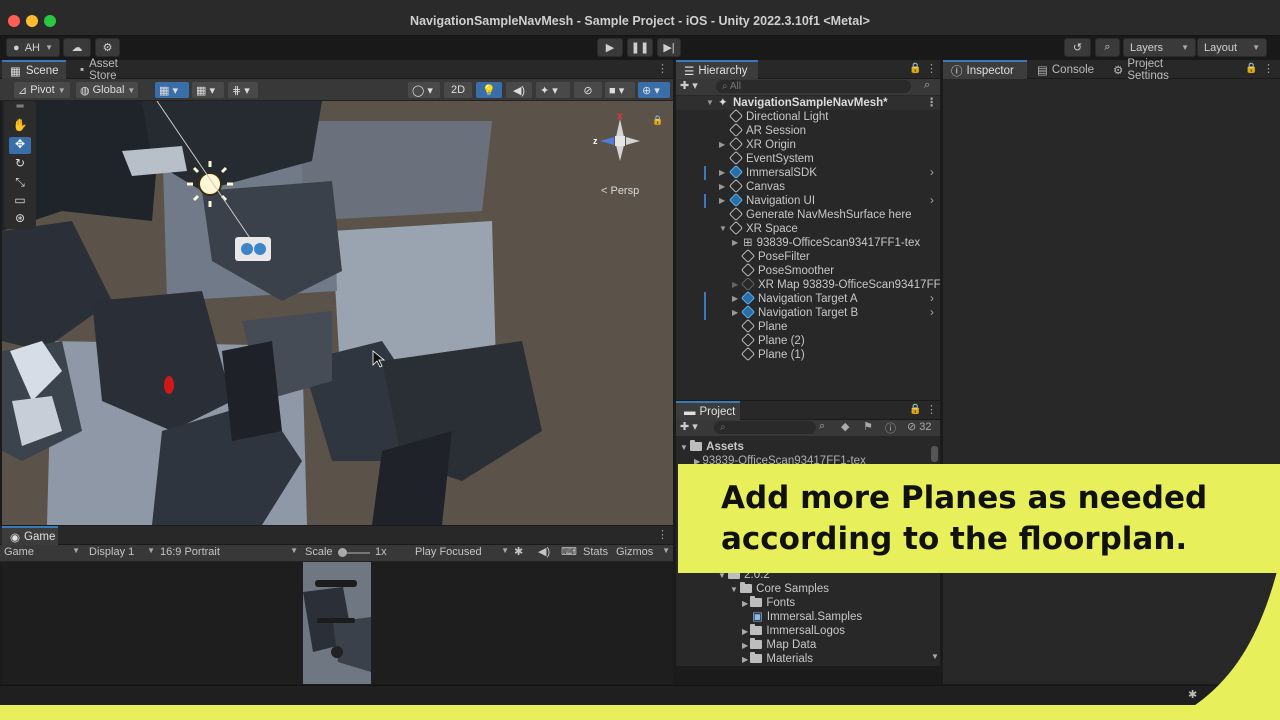  Describe the element at coordinates (808, 116) in the screenshot. I see `hierarchy-item-directional-light: Directional Light` at that location.